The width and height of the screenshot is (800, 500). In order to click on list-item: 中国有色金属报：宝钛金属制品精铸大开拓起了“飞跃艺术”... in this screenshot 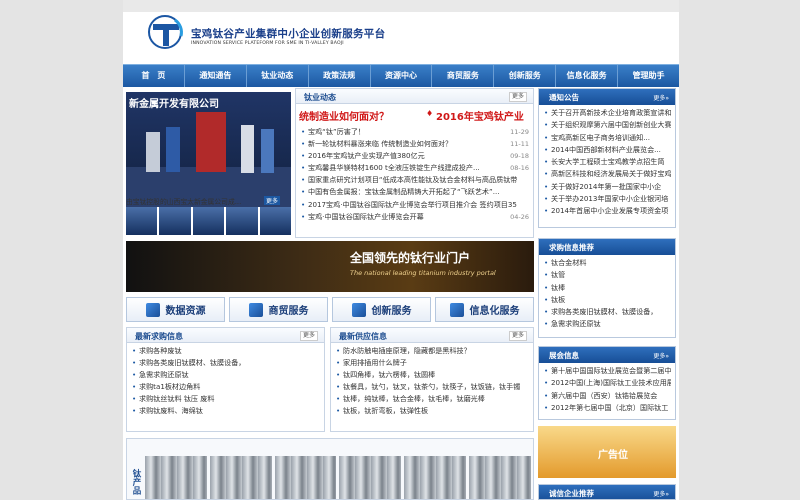, I will do `click(414, 192)`.